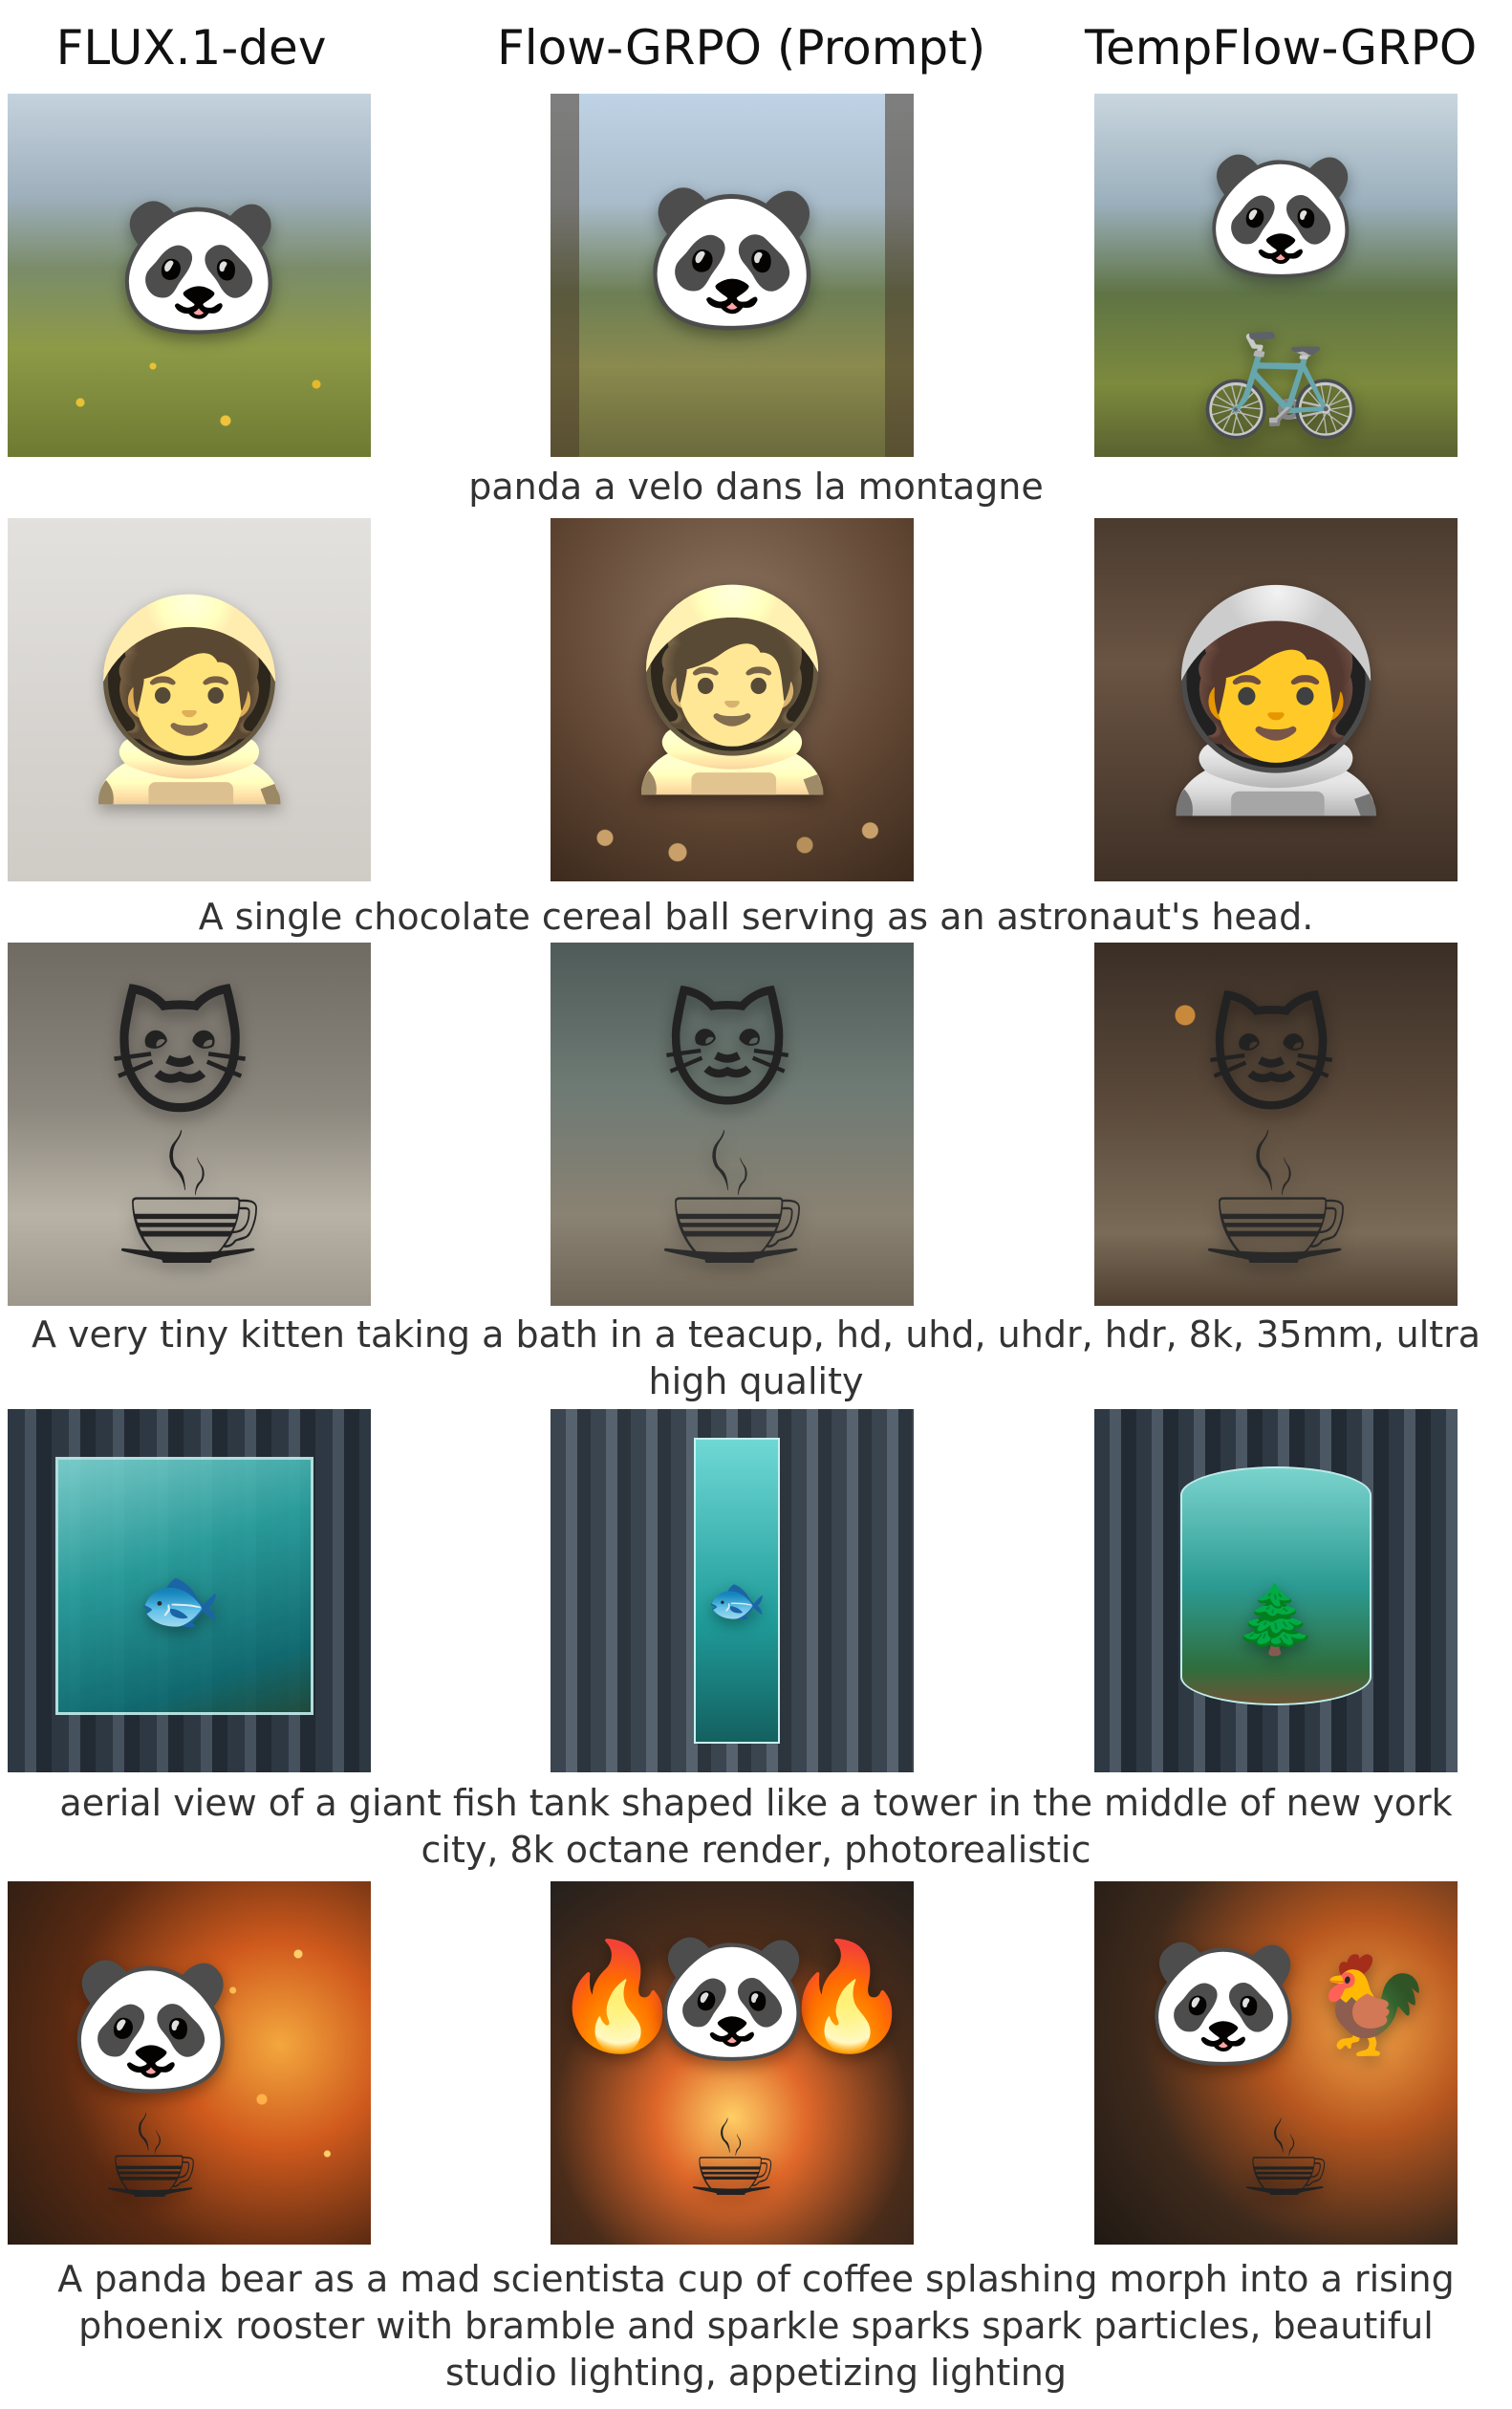  I want to click on image-row4-flow-grpo: 🐟, so click(733, 1590).